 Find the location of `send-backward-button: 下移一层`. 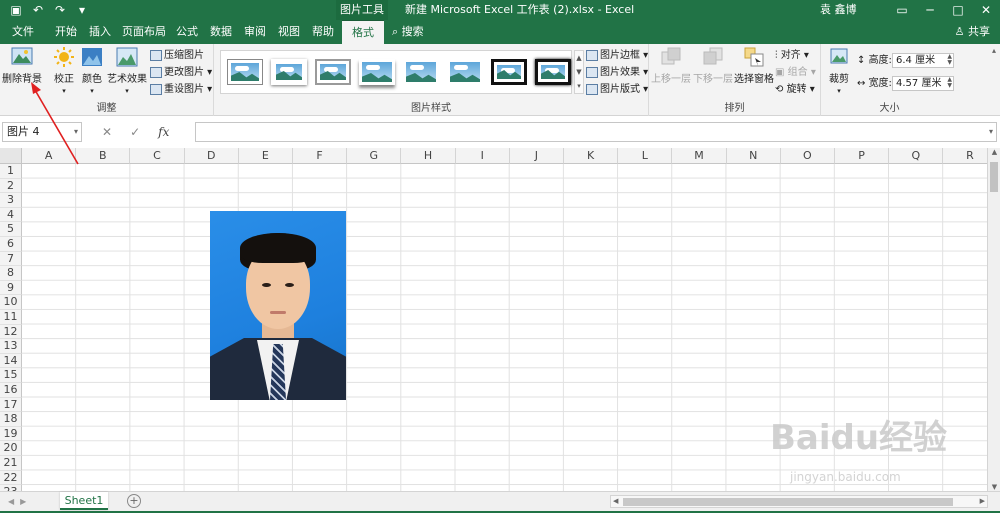

send-backward-button: 下移一层 is located at coordinates (713, 65).